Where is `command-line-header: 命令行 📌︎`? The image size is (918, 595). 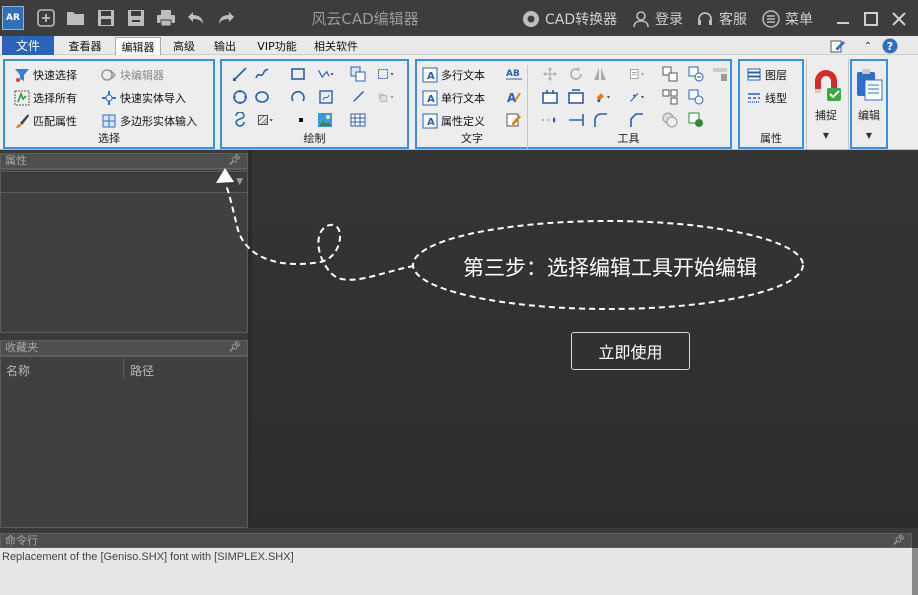
command-line-header: 命令行 📌︎ is located at coordinates (456, 540).